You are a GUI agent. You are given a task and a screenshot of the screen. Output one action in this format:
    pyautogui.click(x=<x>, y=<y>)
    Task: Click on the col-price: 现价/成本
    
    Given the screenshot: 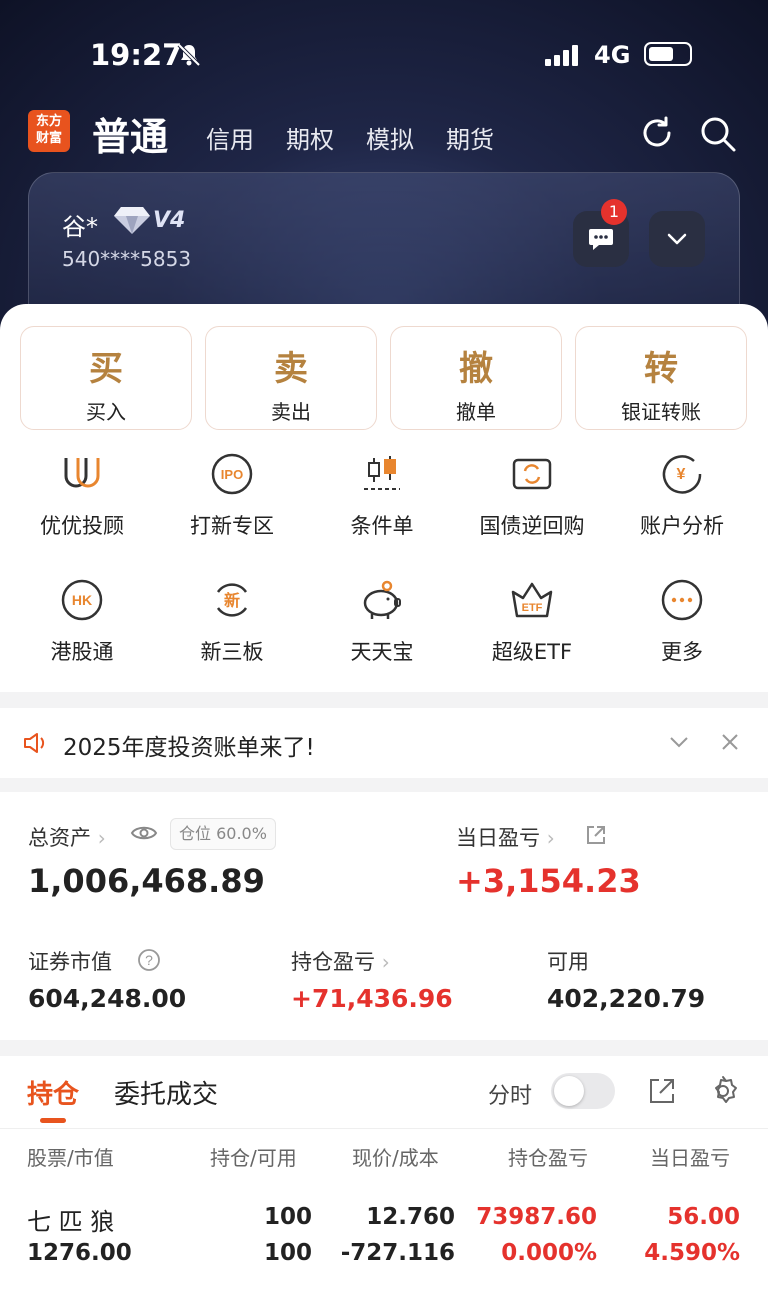 What is the action you would take?
    pyautogui.click(x=395, y=1158)
    